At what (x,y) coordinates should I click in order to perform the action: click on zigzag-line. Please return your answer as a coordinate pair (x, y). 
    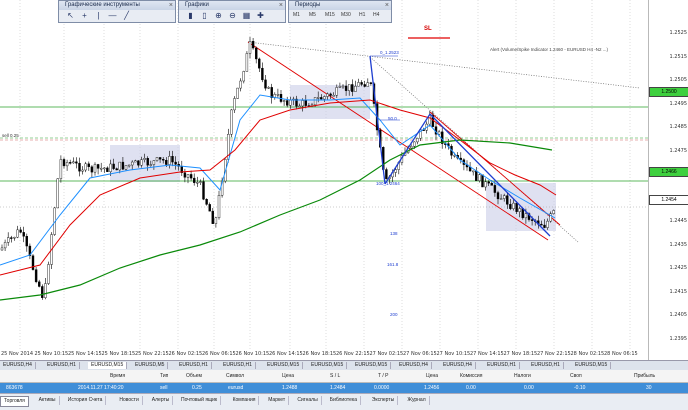
    Looking at the image, I should click on (407, 149).